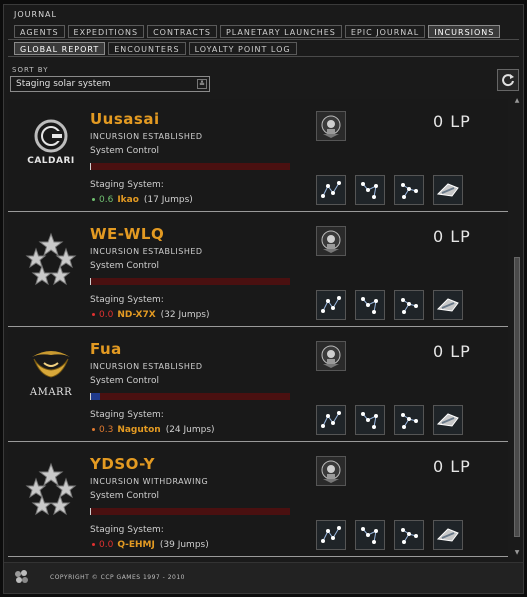 This screenshot has width=527, height=597. I want to click on refresh-icon, so click(508, 80).